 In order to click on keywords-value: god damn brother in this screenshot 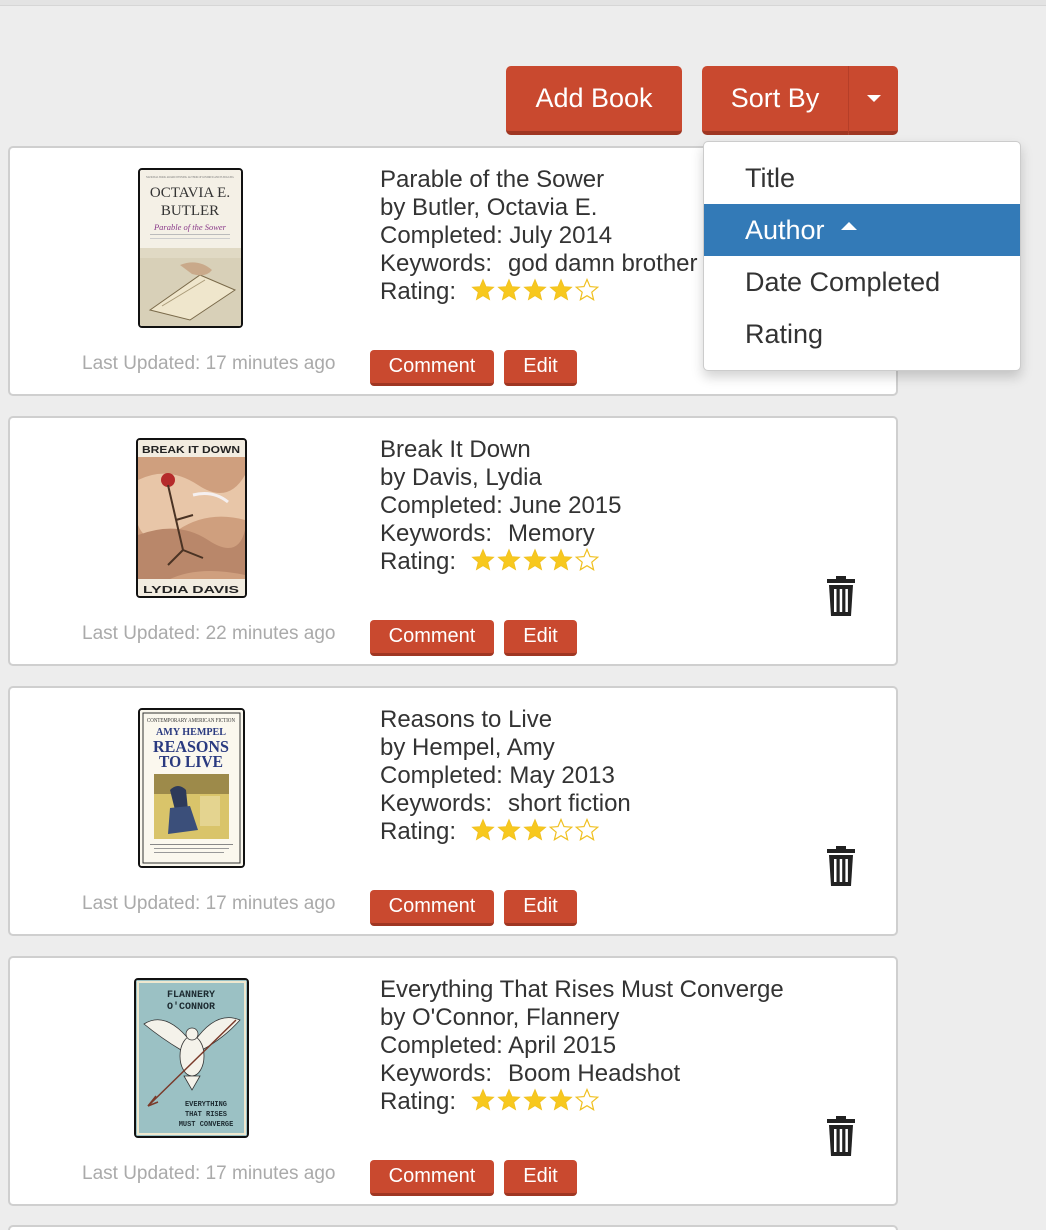, I will do `click(603, 263)`.